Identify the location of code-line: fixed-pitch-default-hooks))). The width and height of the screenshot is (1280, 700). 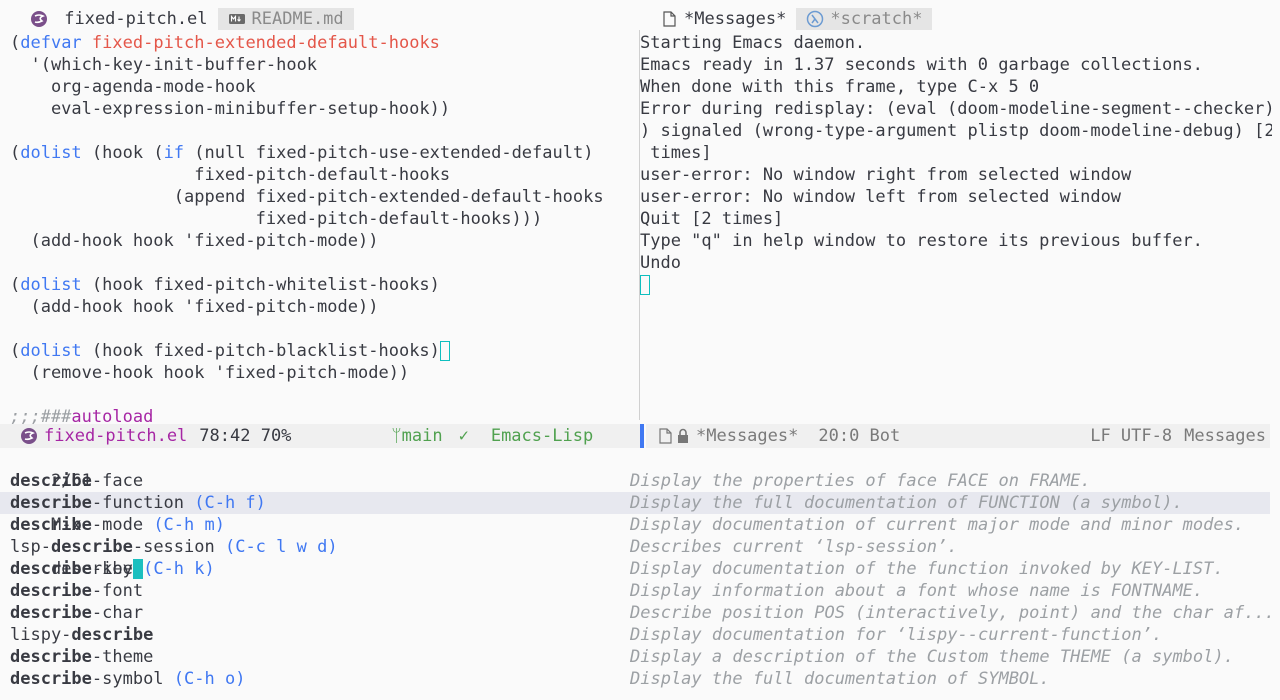
(324, 219).